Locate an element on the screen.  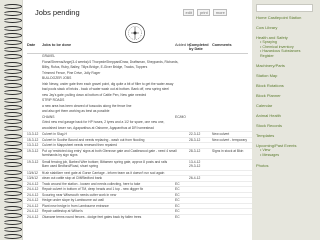
sidebar-sublink: • Hazardous Substances Register is located at coordinates (284, 53).